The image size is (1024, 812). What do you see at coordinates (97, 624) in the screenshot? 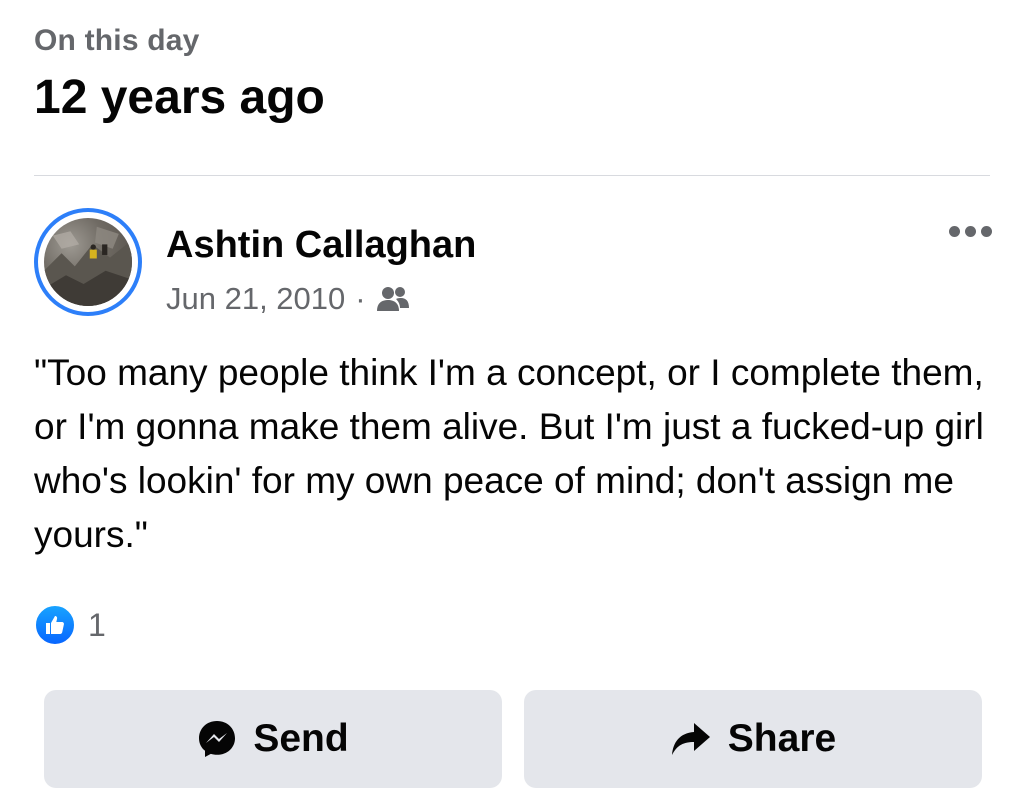
I see `reaction-count: 1` at bounding box center [97, 624].